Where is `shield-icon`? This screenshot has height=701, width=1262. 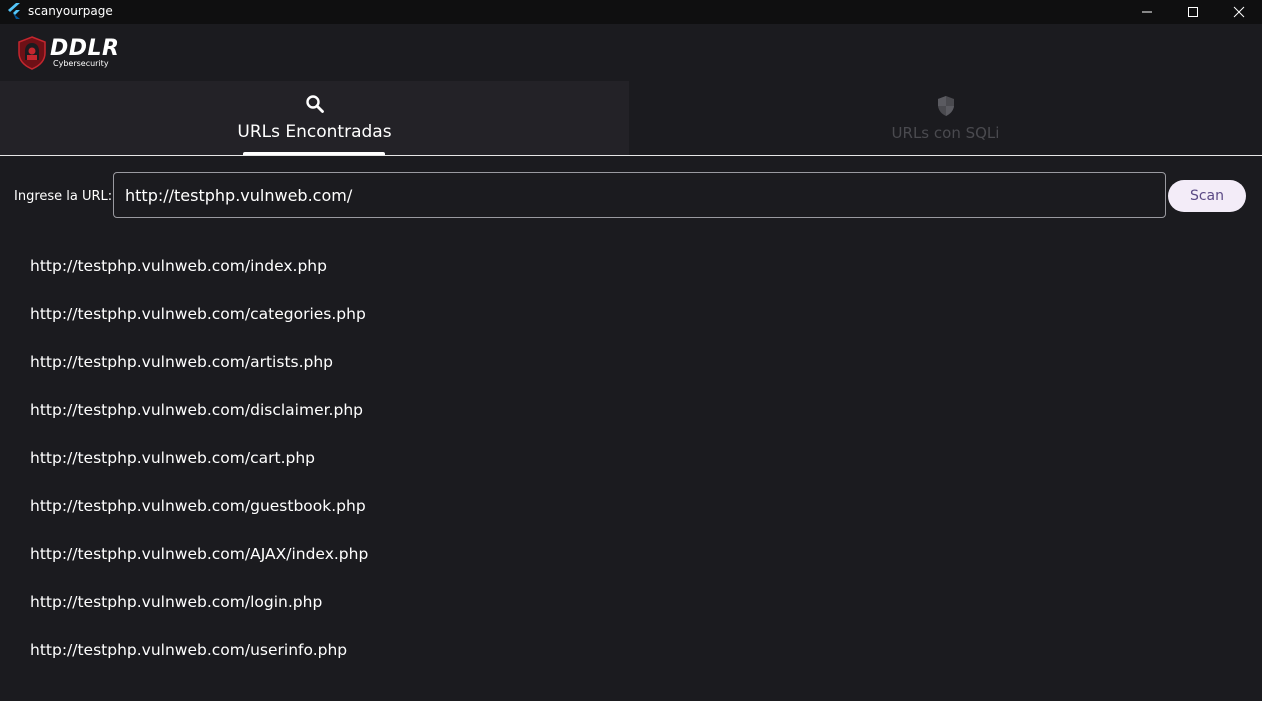
shield-icon is located at coordinates (945, 106).